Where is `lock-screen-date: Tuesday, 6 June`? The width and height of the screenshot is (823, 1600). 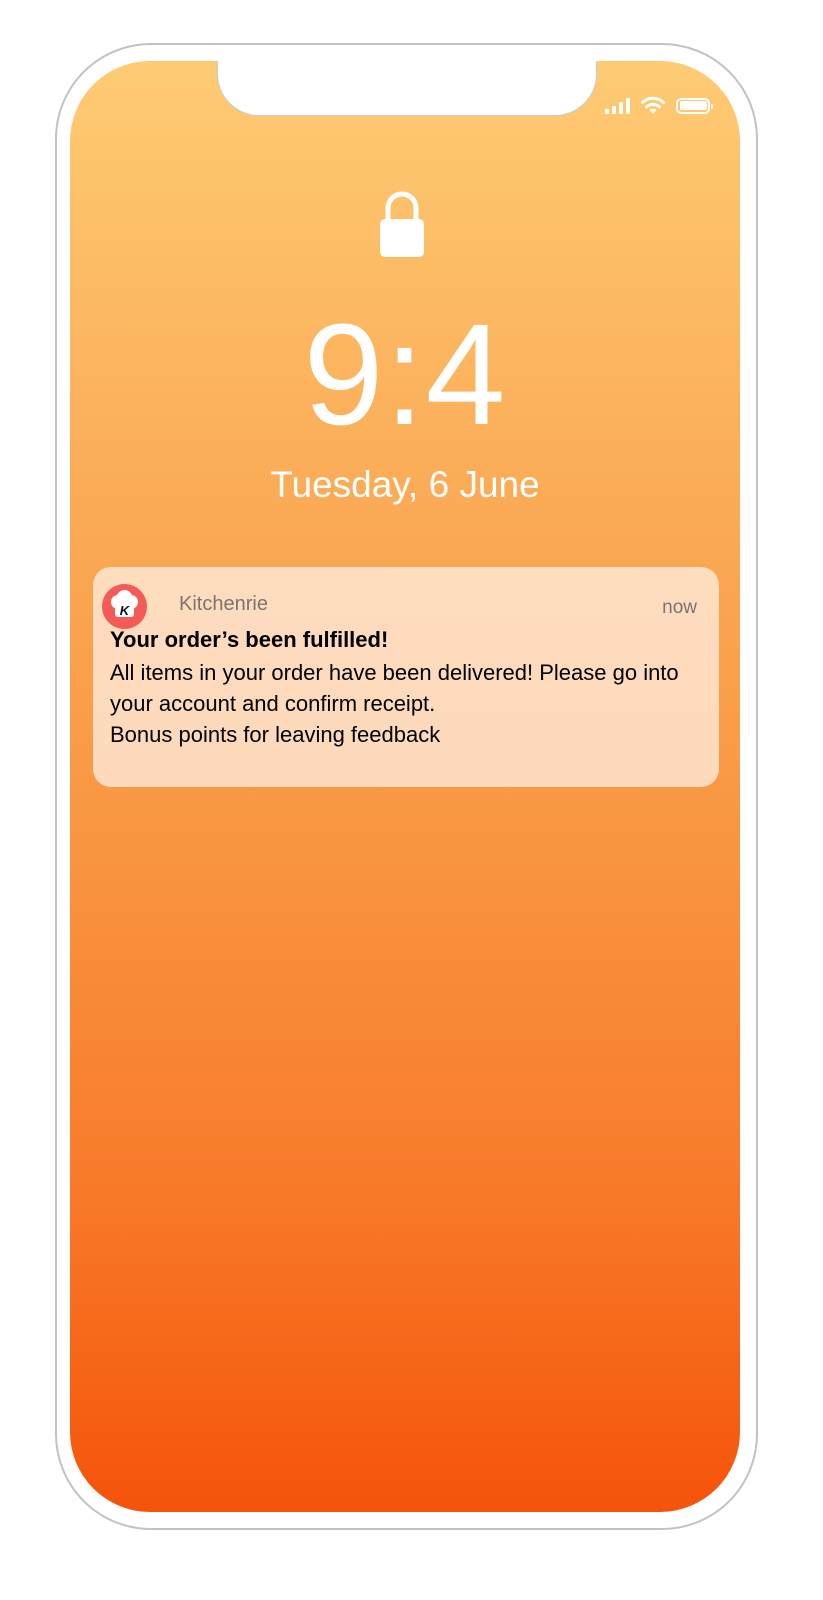
lock-screen-date: Tuesday, 6 June is located at coordinates (405, 484).